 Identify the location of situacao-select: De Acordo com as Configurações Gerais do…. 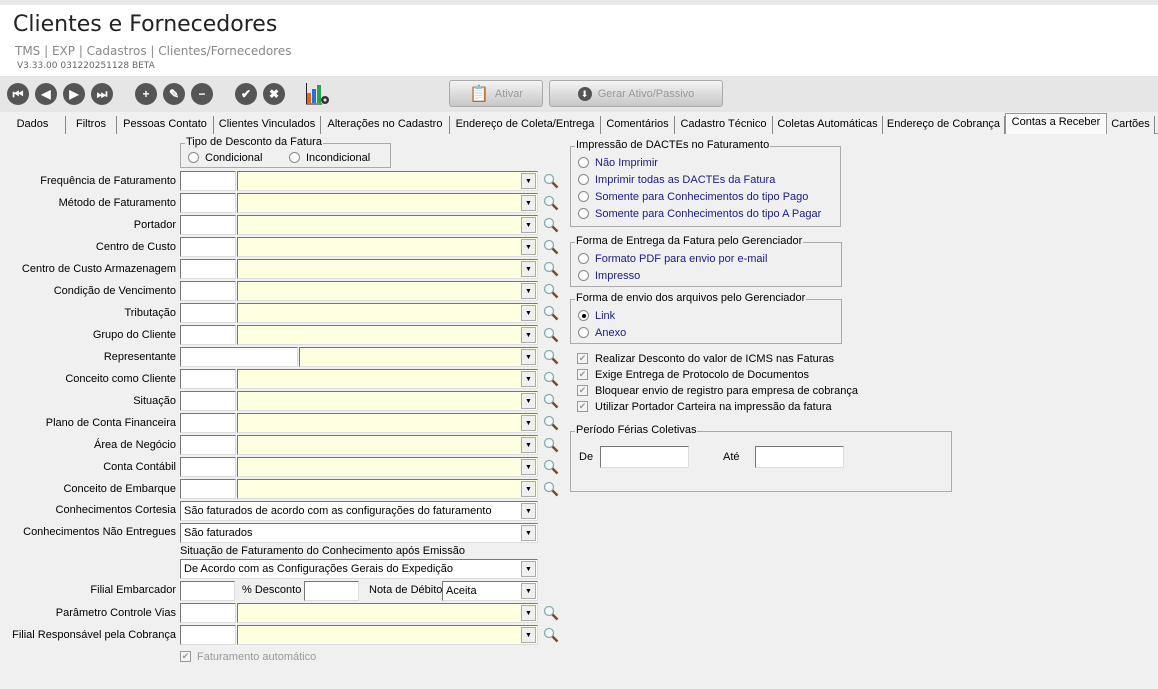
(359, 569).